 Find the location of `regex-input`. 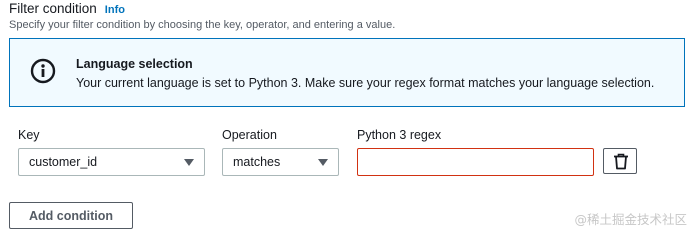

regex-input is located at coordinates (475, 162).